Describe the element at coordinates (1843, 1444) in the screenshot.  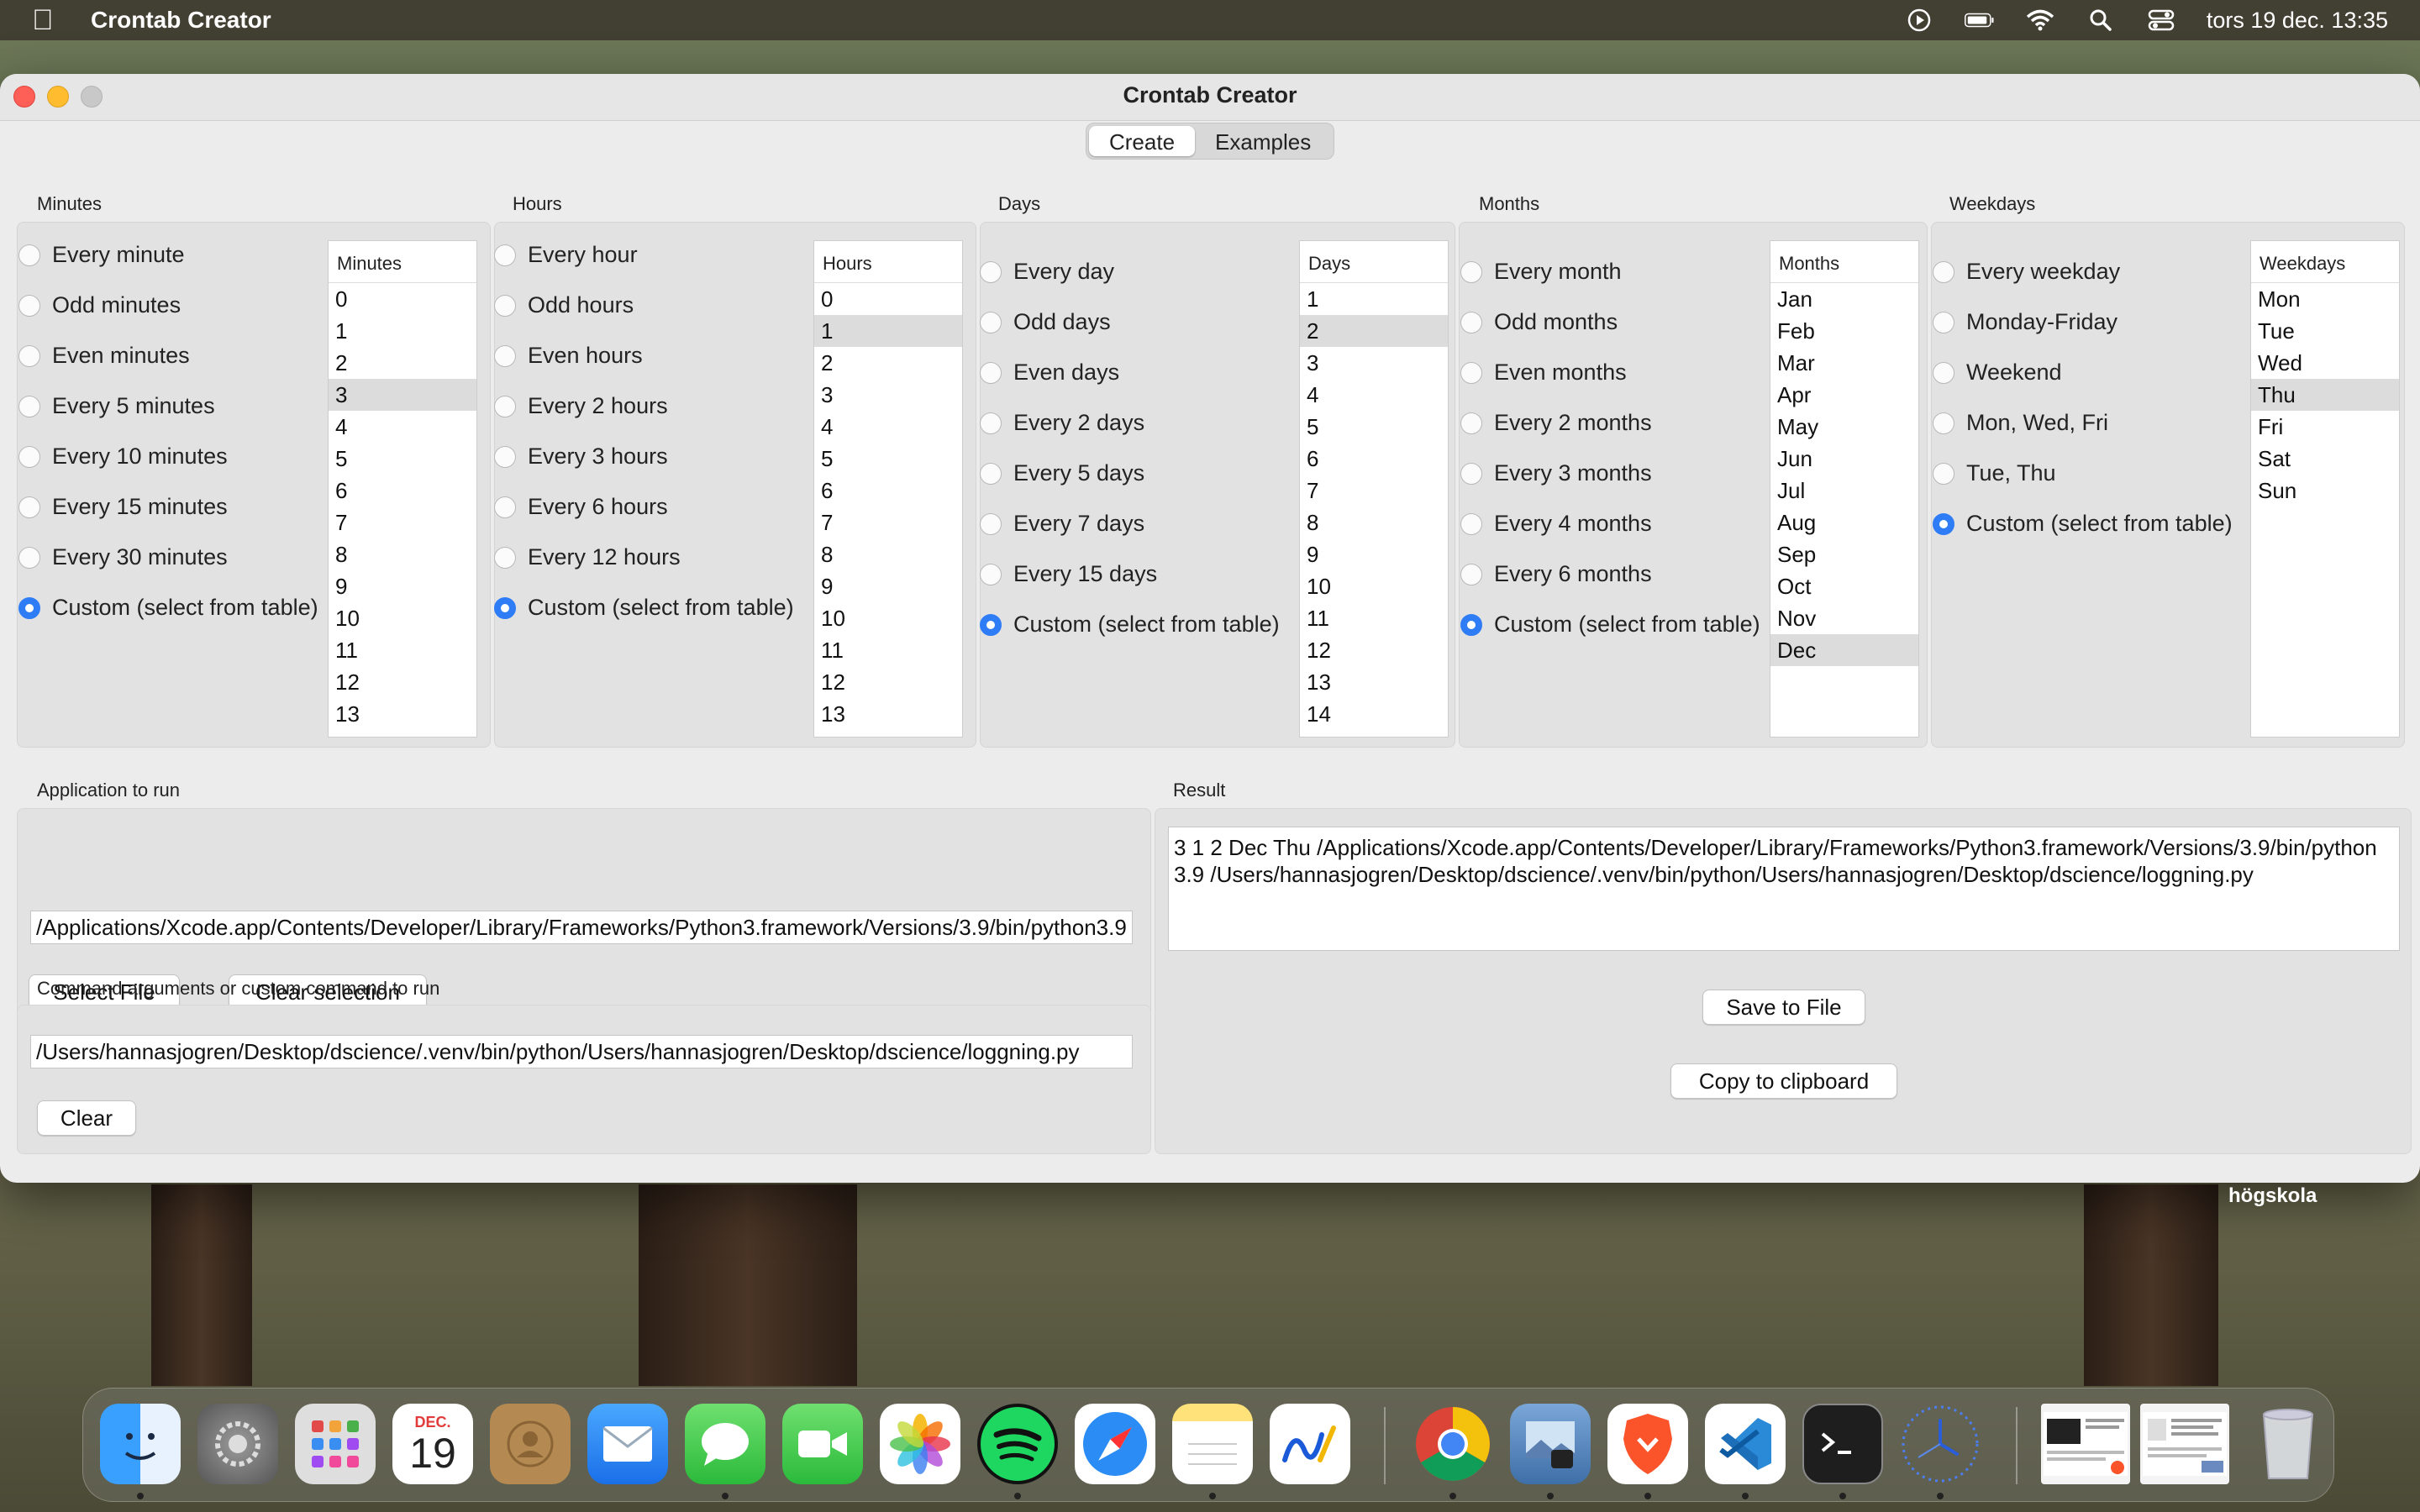
I see `terminal-icon` at that location.